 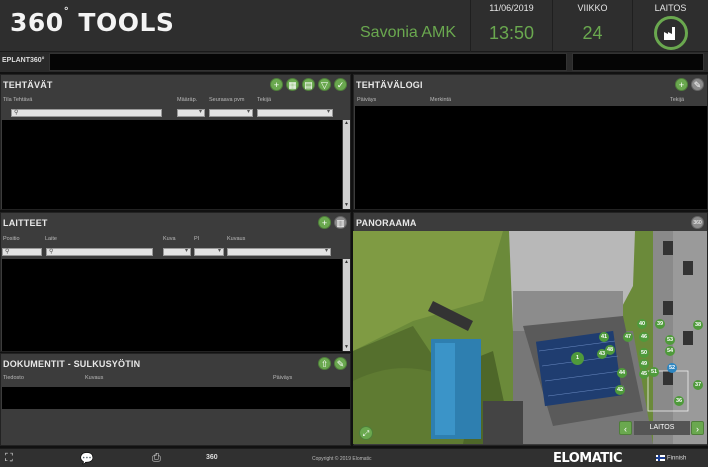 What do you see at coordinates (324, 363) in the screenshot?
I see `upload-icon: ⇧` at bounding box center [324, 363].